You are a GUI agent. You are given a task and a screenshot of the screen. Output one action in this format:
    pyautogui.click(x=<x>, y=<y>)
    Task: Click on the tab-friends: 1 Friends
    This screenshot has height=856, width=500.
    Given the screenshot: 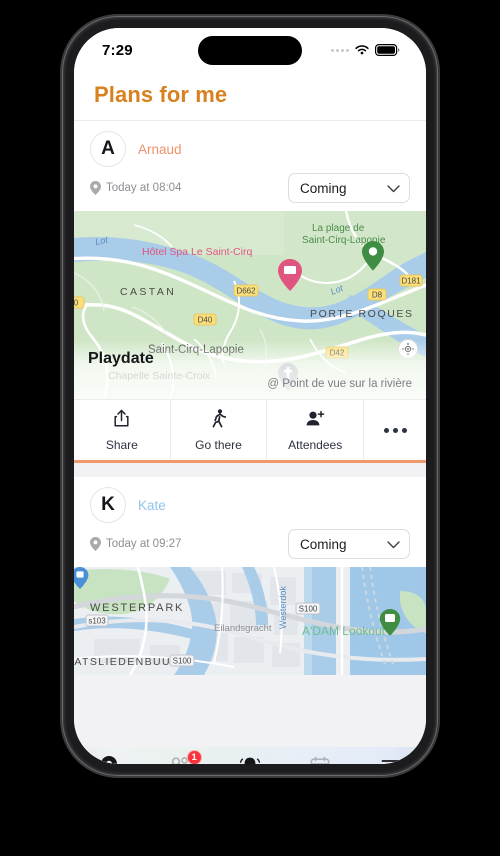 What is the action you would take?
    pyautogui.click(x=179, y=757)
    